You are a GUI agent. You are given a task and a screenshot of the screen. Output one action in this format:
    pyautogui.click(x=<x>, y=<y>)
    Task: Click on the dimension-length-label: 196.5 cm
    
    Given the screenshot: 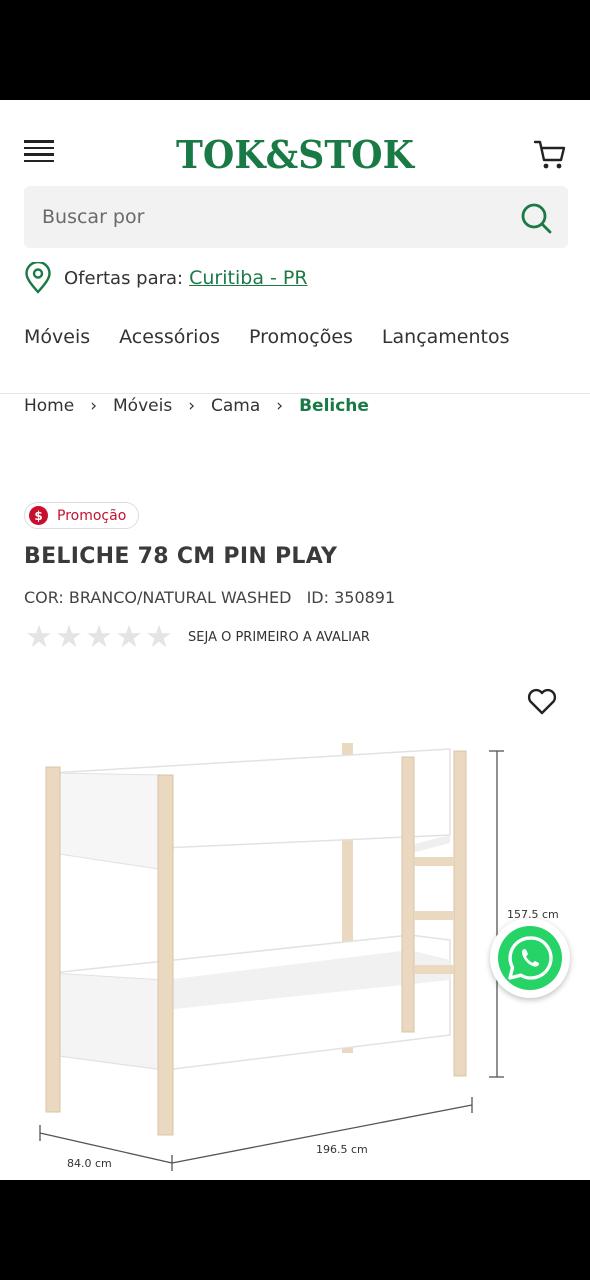 What is the action you would take?
    pyautogui.click(x=342, y=1149)
    